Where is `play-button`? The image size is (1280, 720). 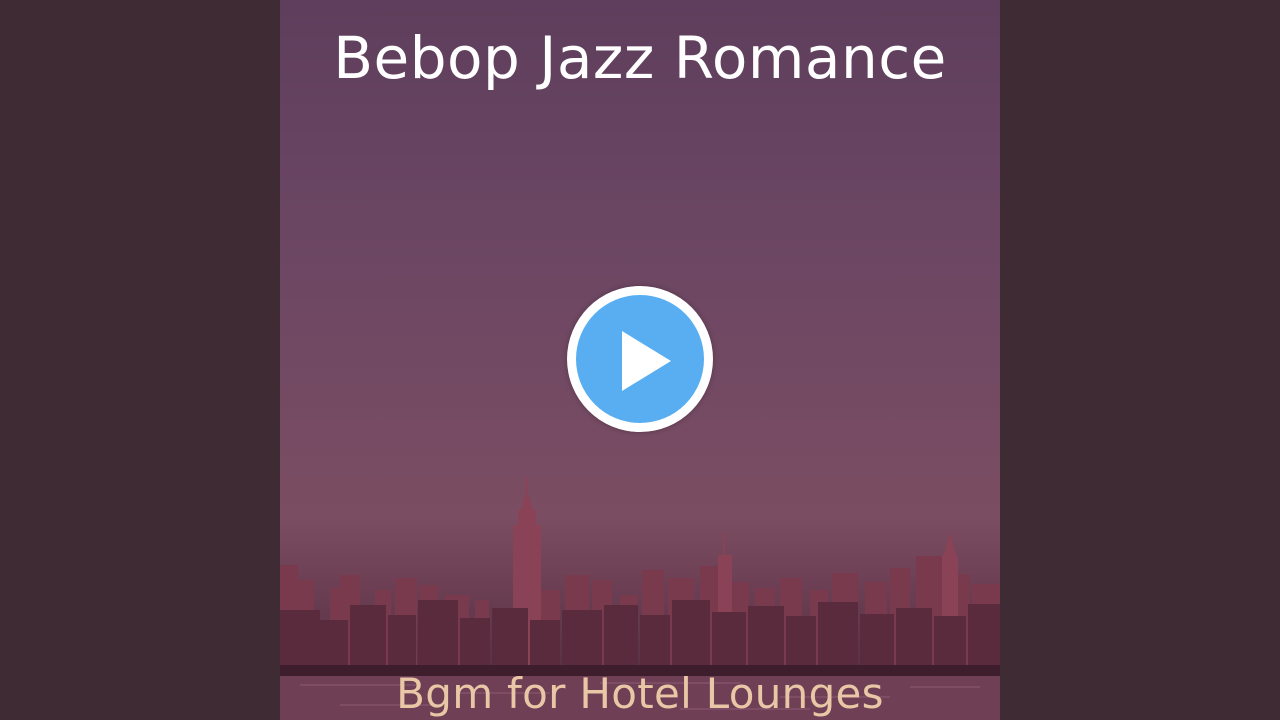
play-button is located at coordinates (640, 359).